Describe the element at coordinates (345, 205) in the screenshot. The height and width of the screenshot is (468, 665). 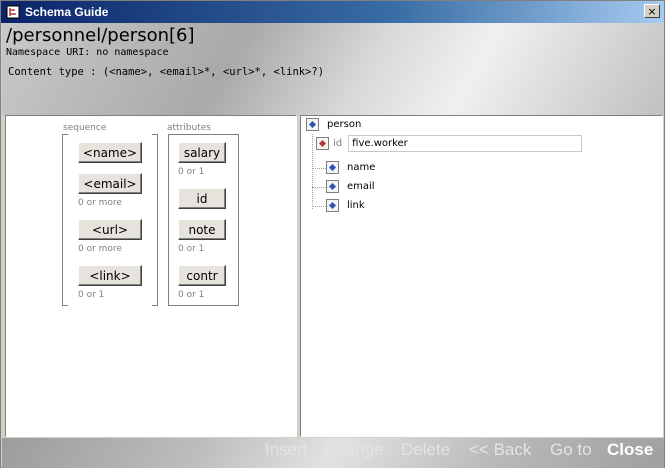
I see `tree-node-link: link` at that location.